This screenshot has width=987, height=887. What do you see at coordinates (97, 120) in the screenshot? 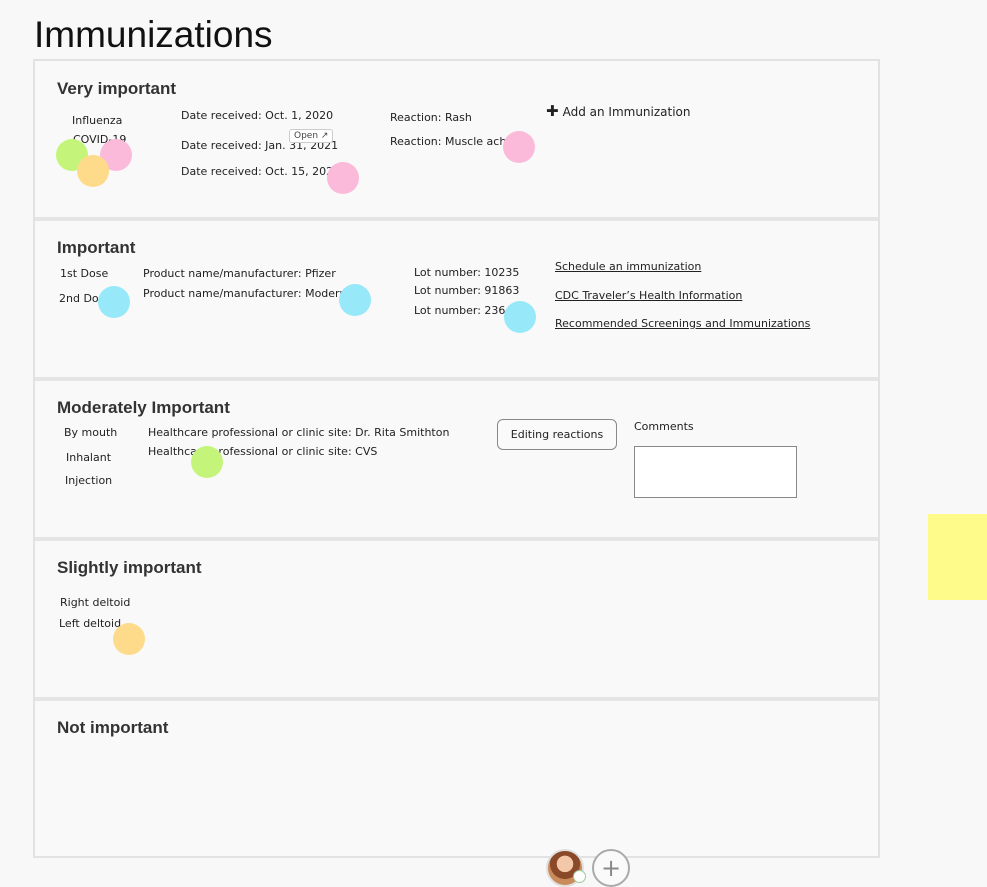
I see `immunization-name: Influenza` at bounding box center [97, 120].